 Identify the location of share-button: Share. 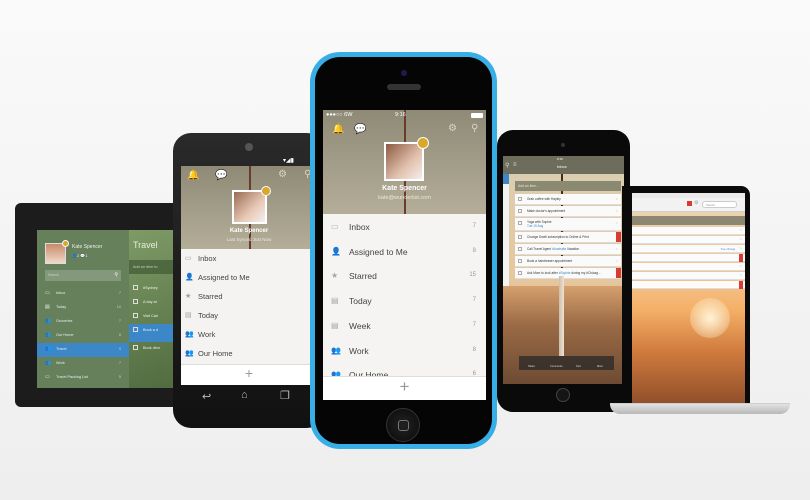
(531, 366).